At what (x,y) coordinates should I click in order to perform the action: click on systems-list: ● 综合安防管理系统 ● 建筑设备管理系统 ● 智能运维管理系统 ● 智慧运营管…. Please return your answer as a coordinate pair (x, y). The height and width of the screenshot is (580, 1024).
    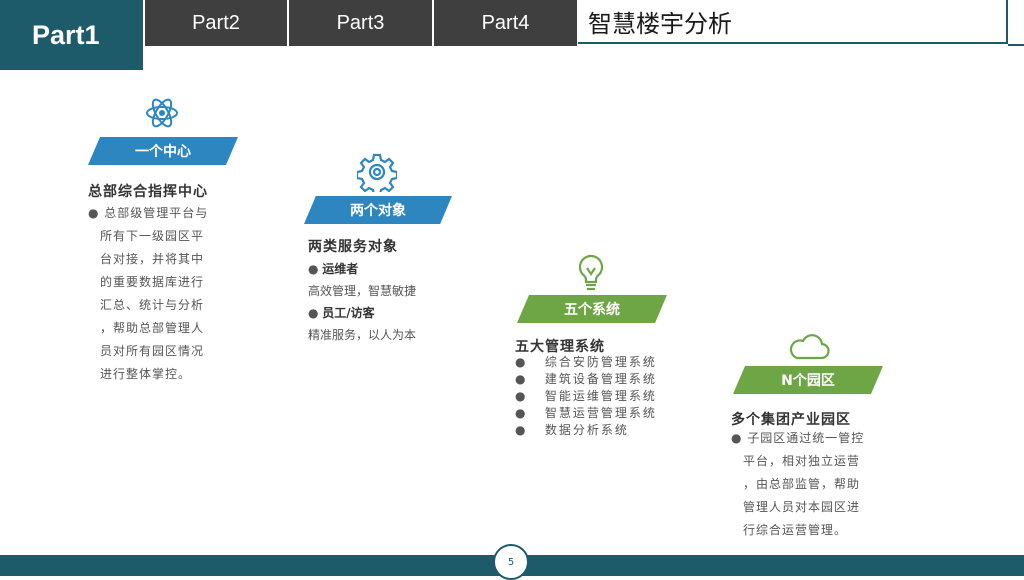
    Looking at the image, I should click on (586, 396).